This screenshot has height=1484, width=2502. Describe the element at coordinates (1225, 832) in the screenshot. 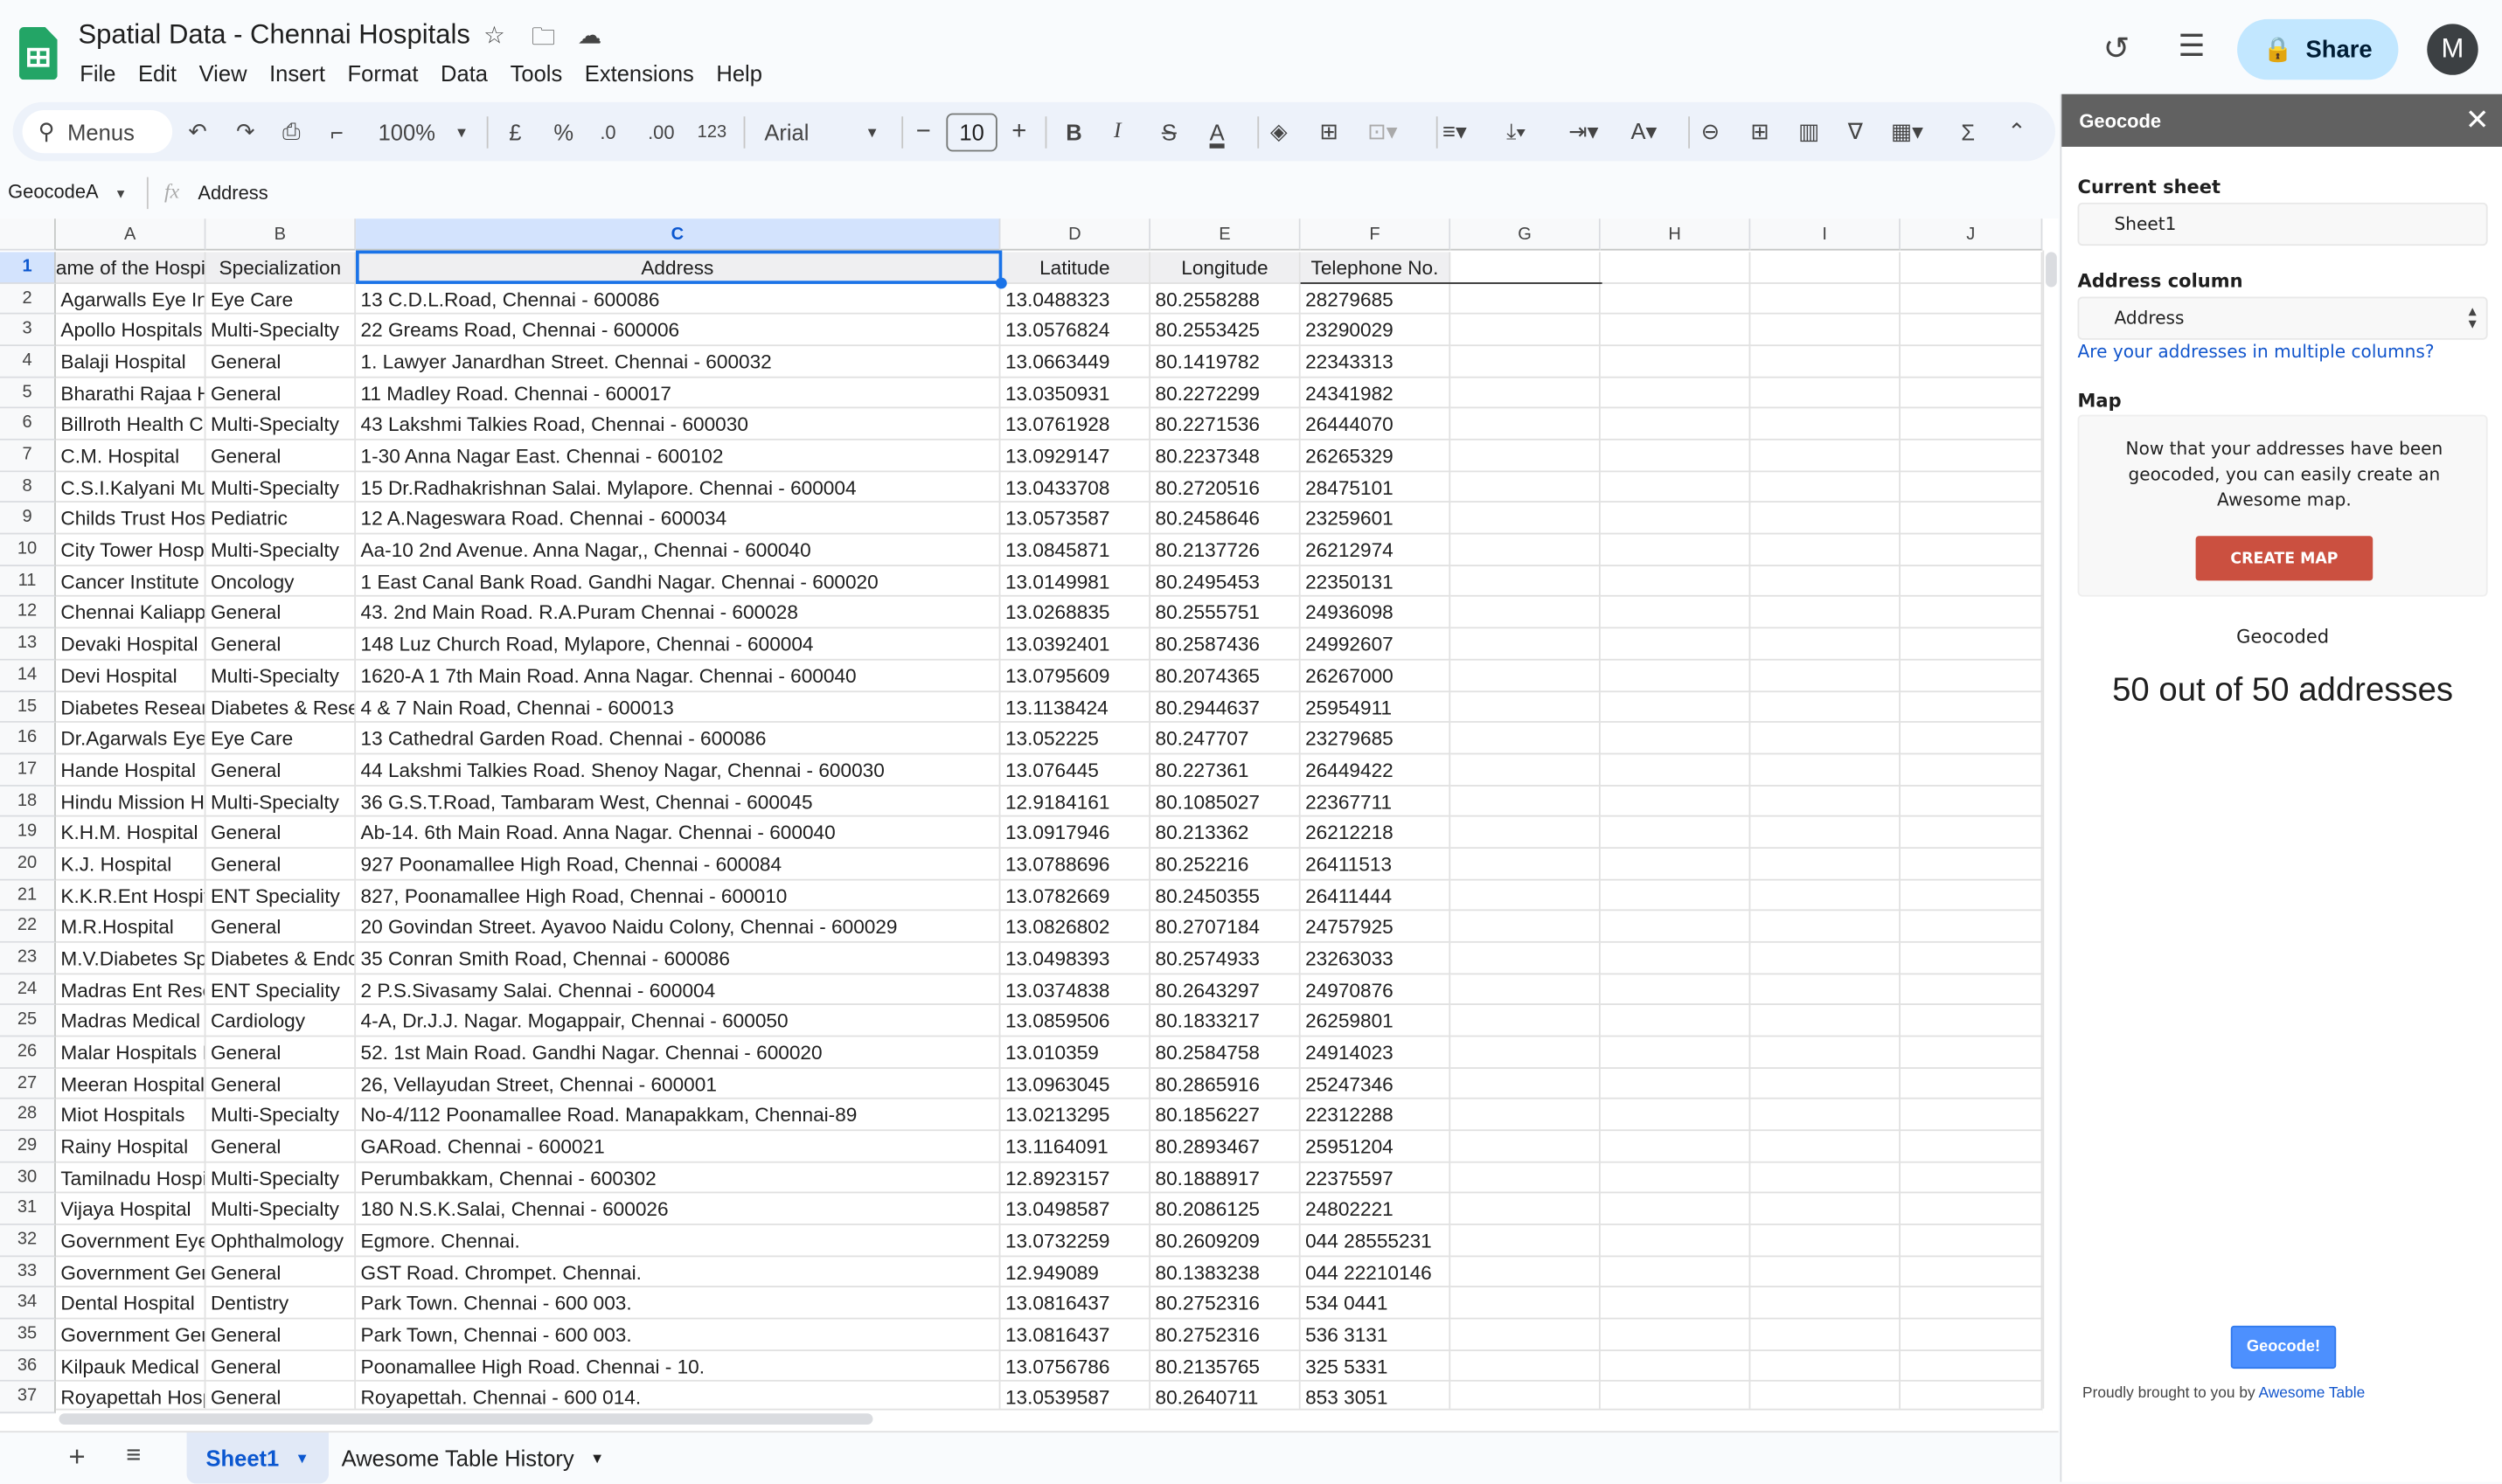

I see `table-cell: 80.213362` at that location.